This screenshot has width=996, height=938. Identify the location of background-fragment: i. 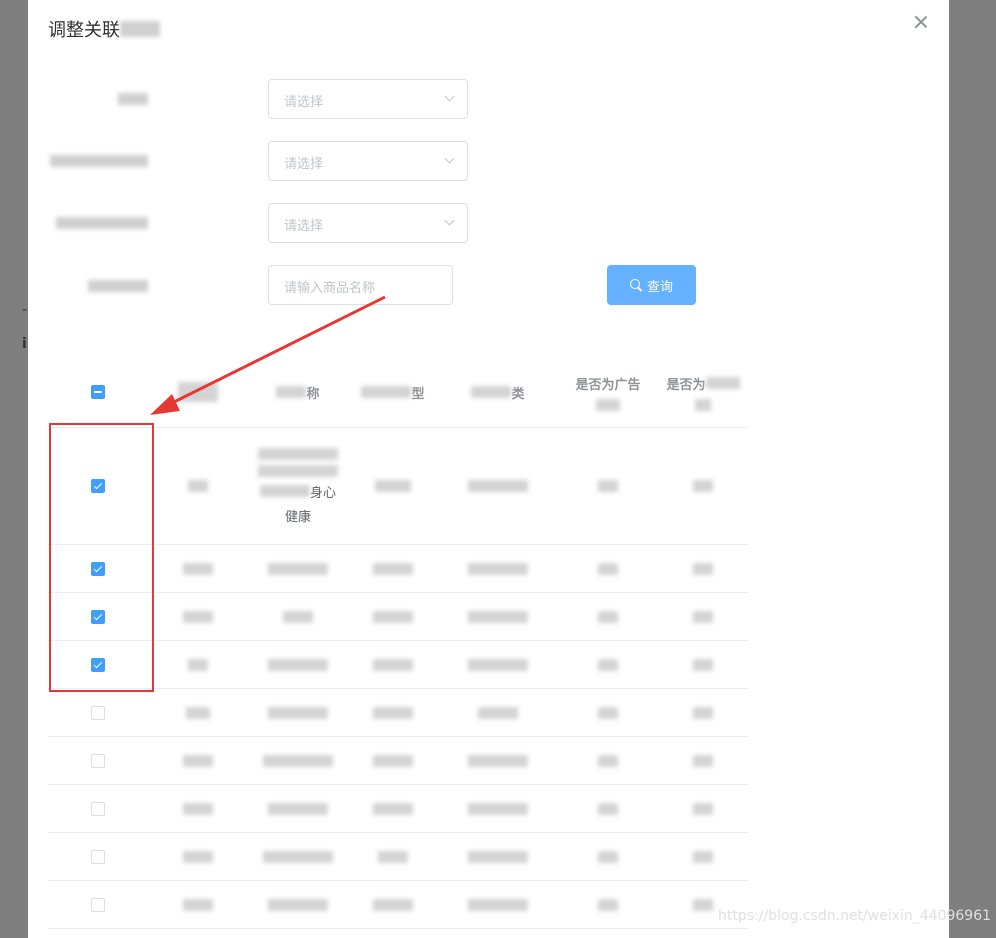
(24, 344).